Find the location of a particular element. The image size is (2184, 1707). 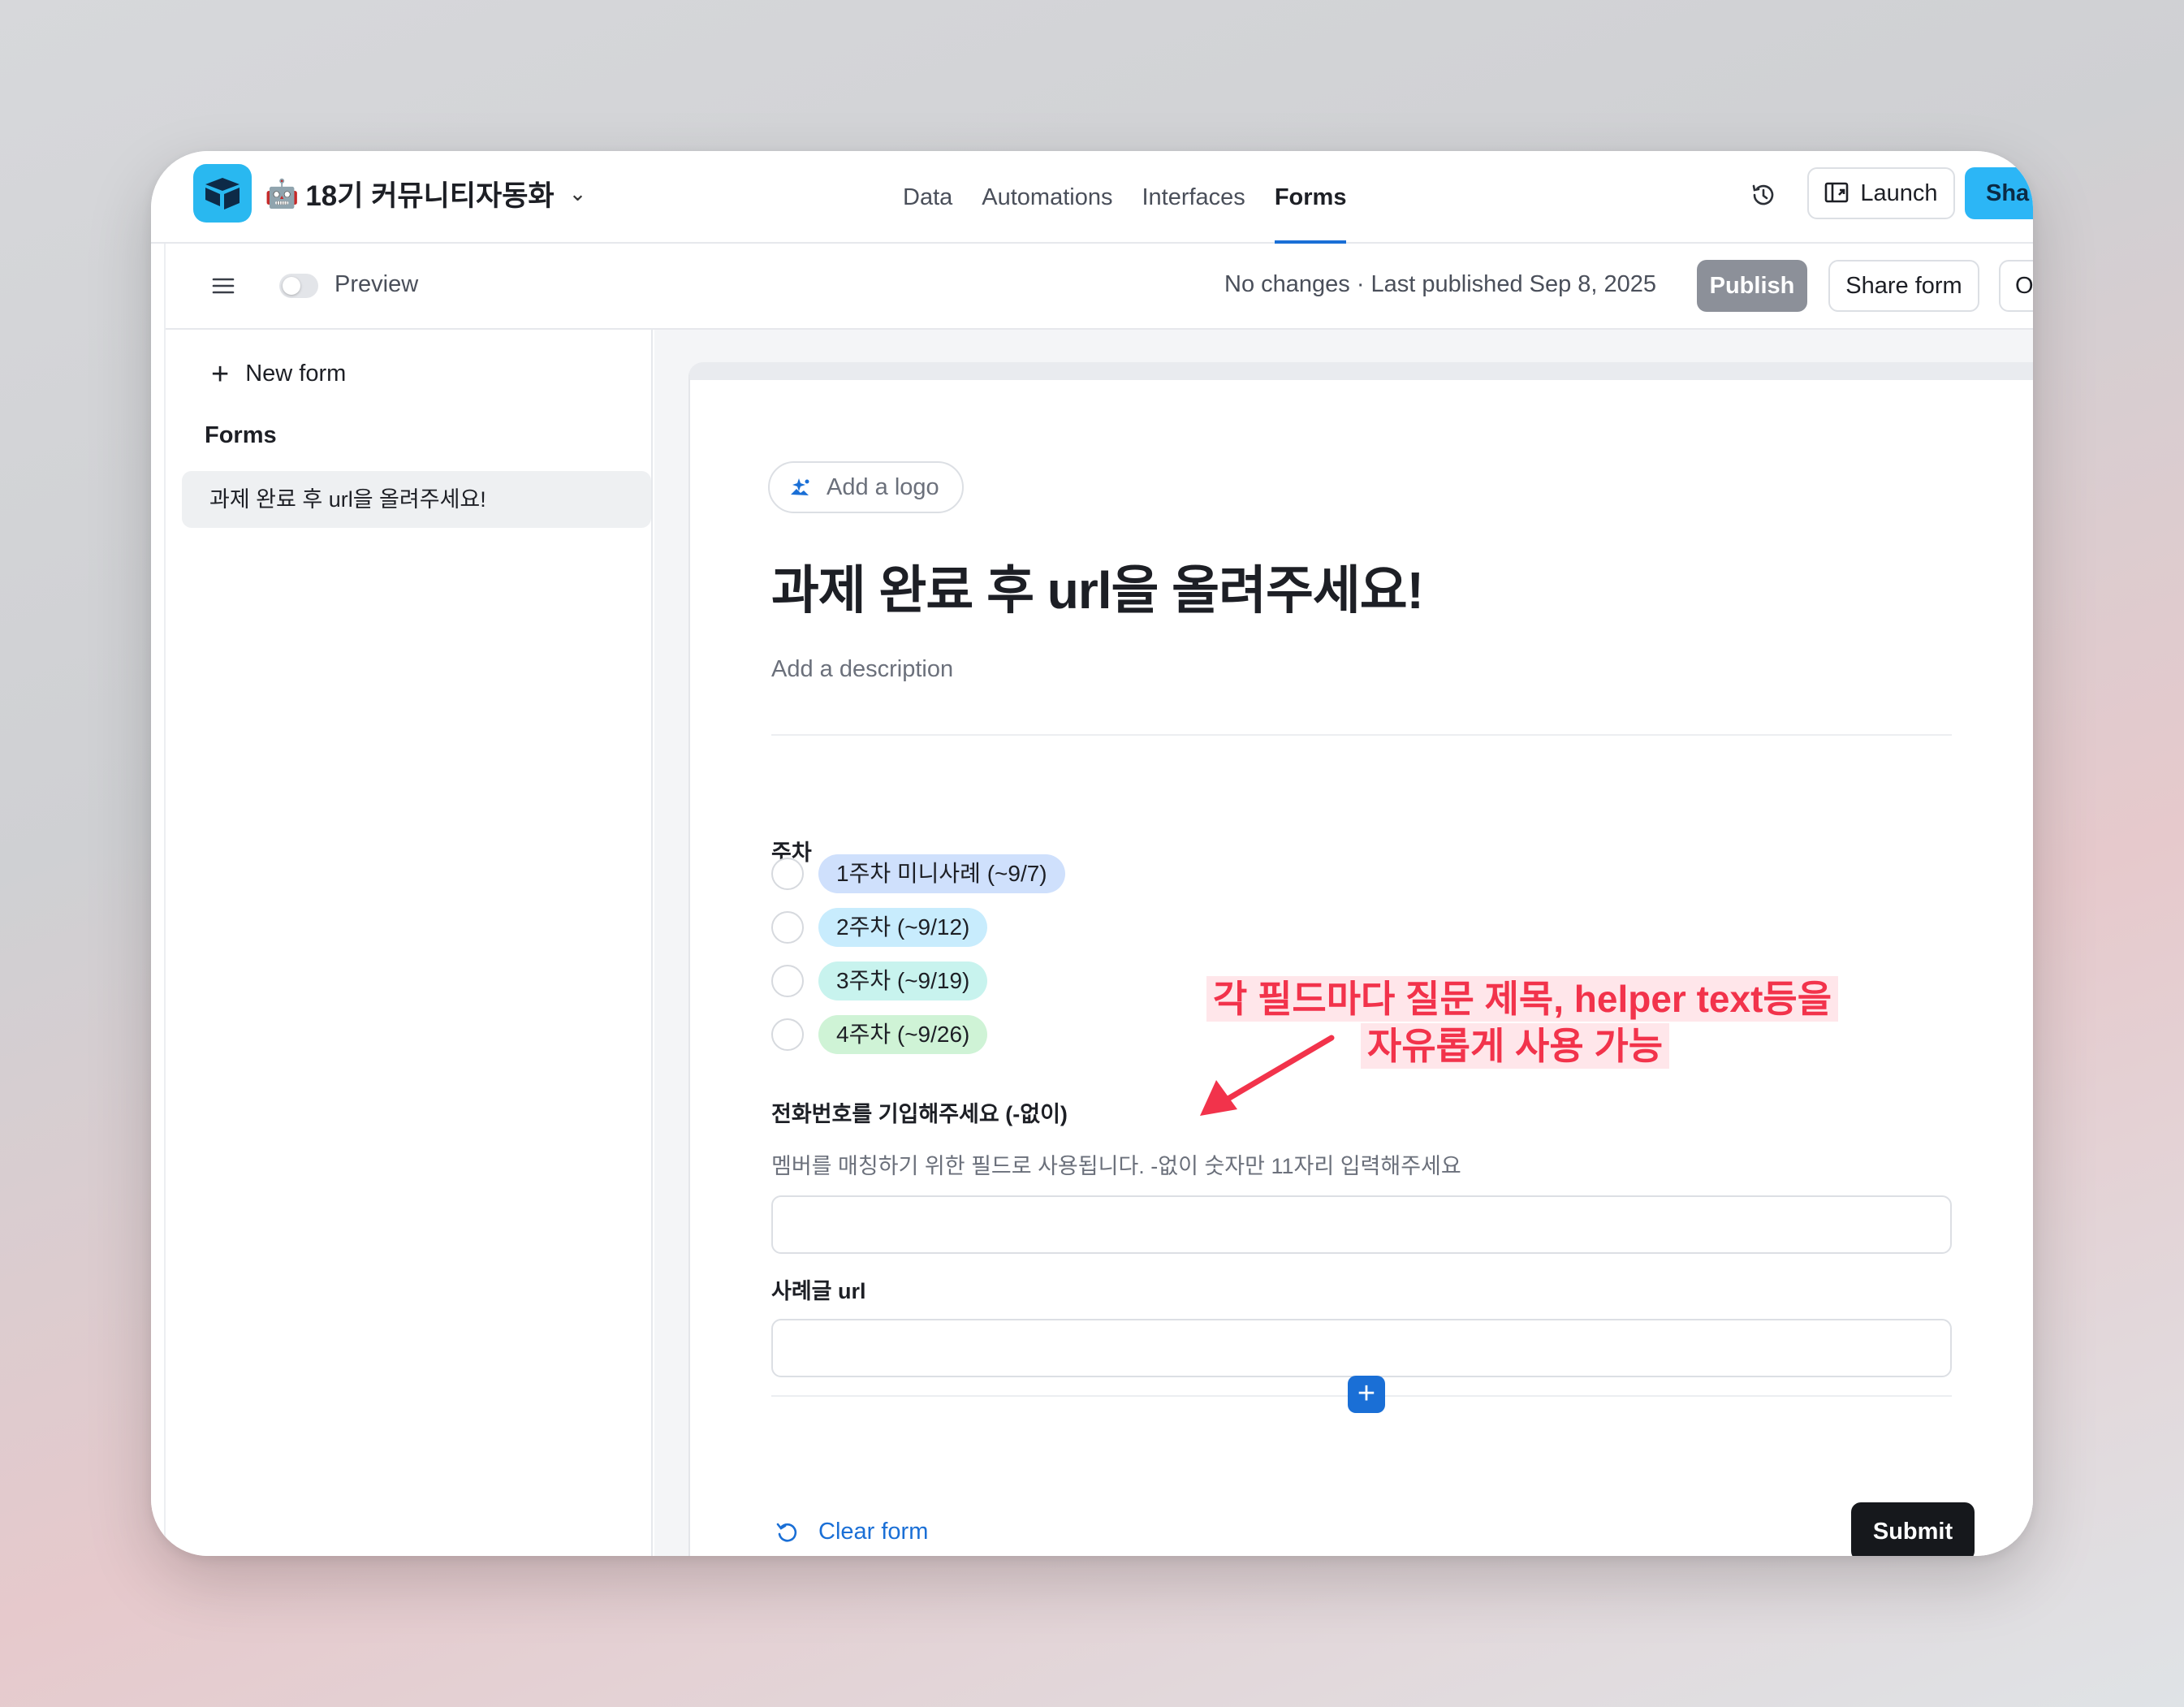

clear-form-button: Clear form is located at coordinates (851, 1532).